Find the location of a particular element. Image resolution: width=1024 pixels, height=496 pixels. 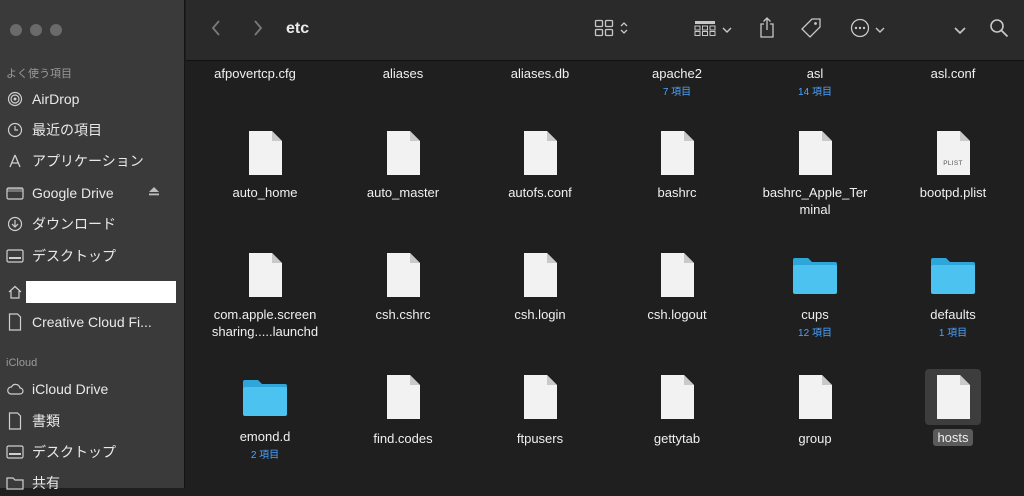

file-item: ftpusers is located at coordinates (540, 410).